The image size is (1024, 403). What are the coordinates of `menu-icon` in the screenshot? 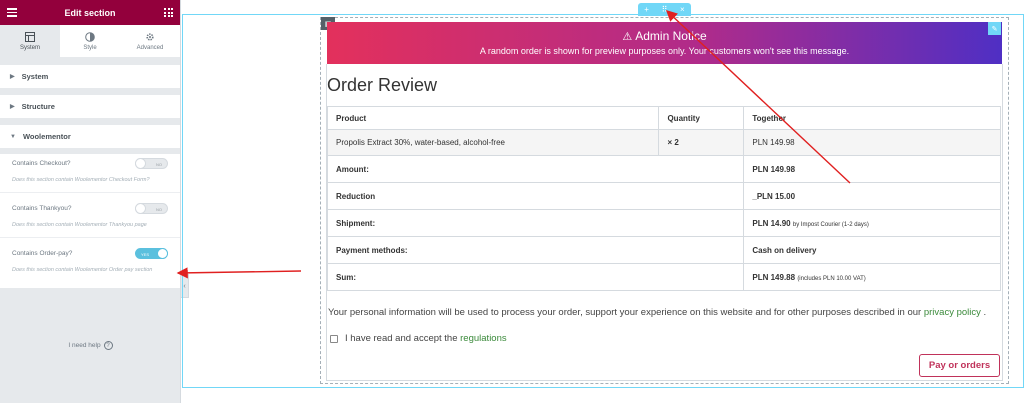 It's located at (12, 13).